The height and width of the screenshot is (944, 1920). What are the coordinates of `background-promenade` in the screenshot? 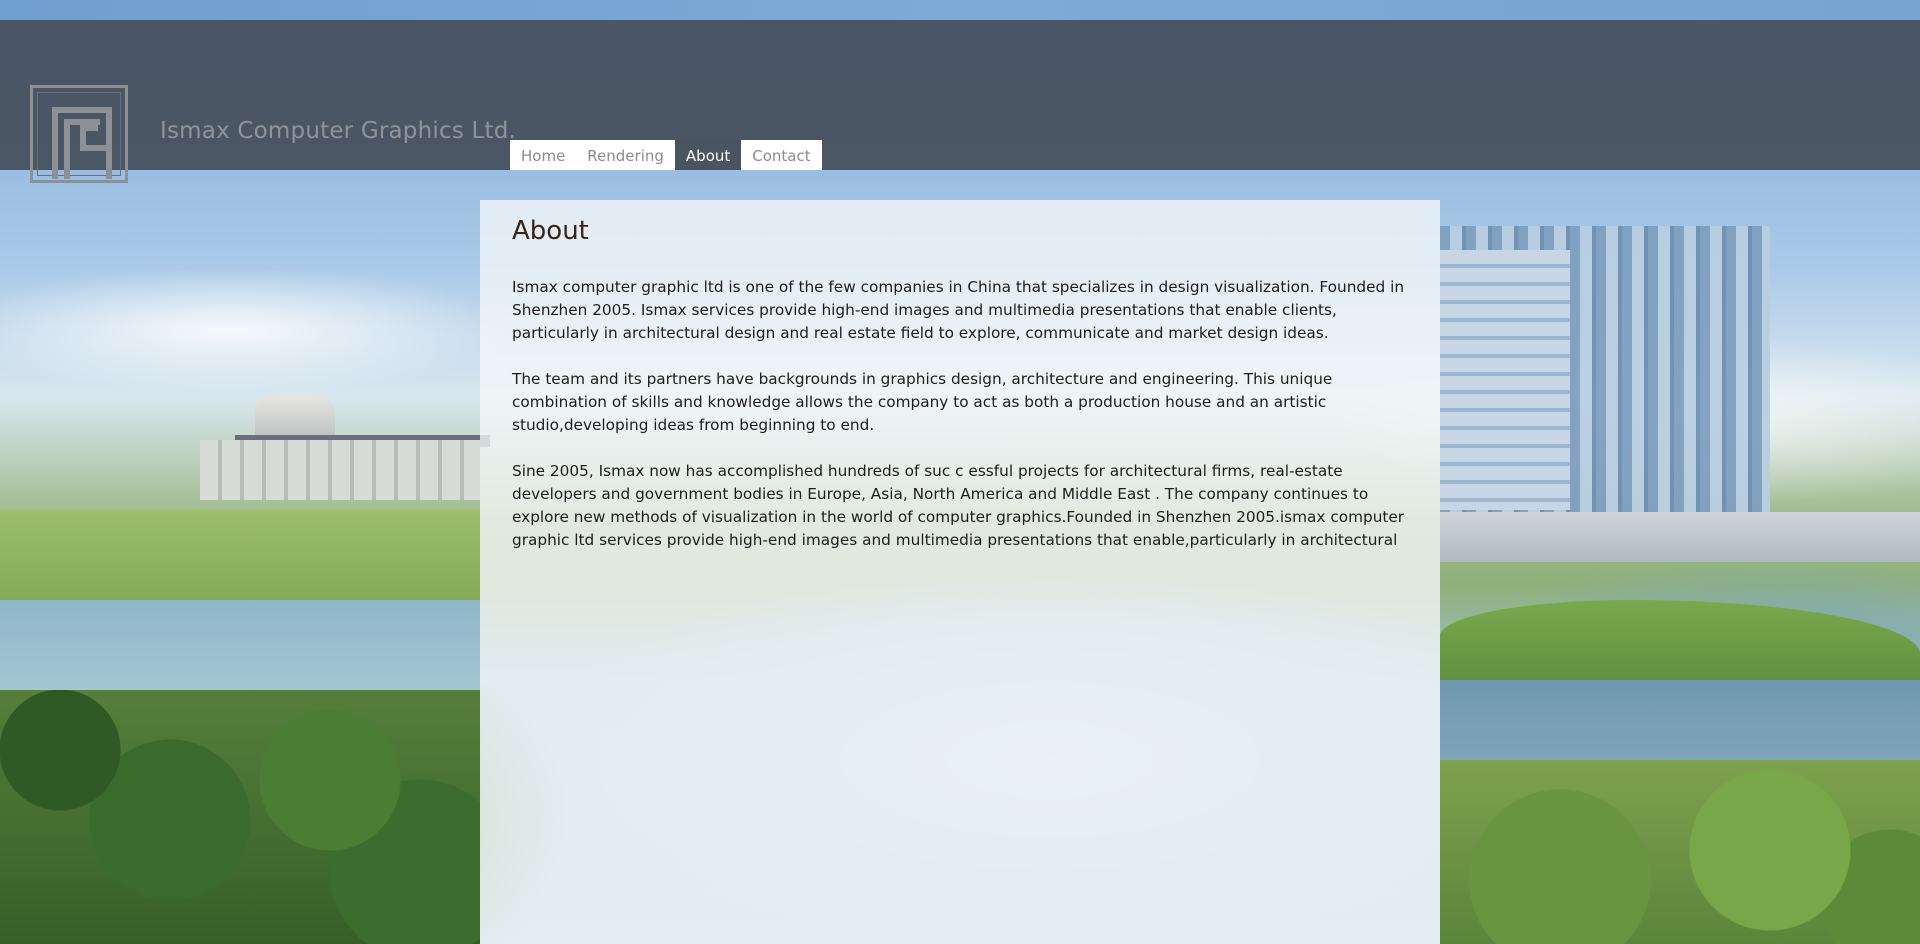 It's located at (1680, 537).